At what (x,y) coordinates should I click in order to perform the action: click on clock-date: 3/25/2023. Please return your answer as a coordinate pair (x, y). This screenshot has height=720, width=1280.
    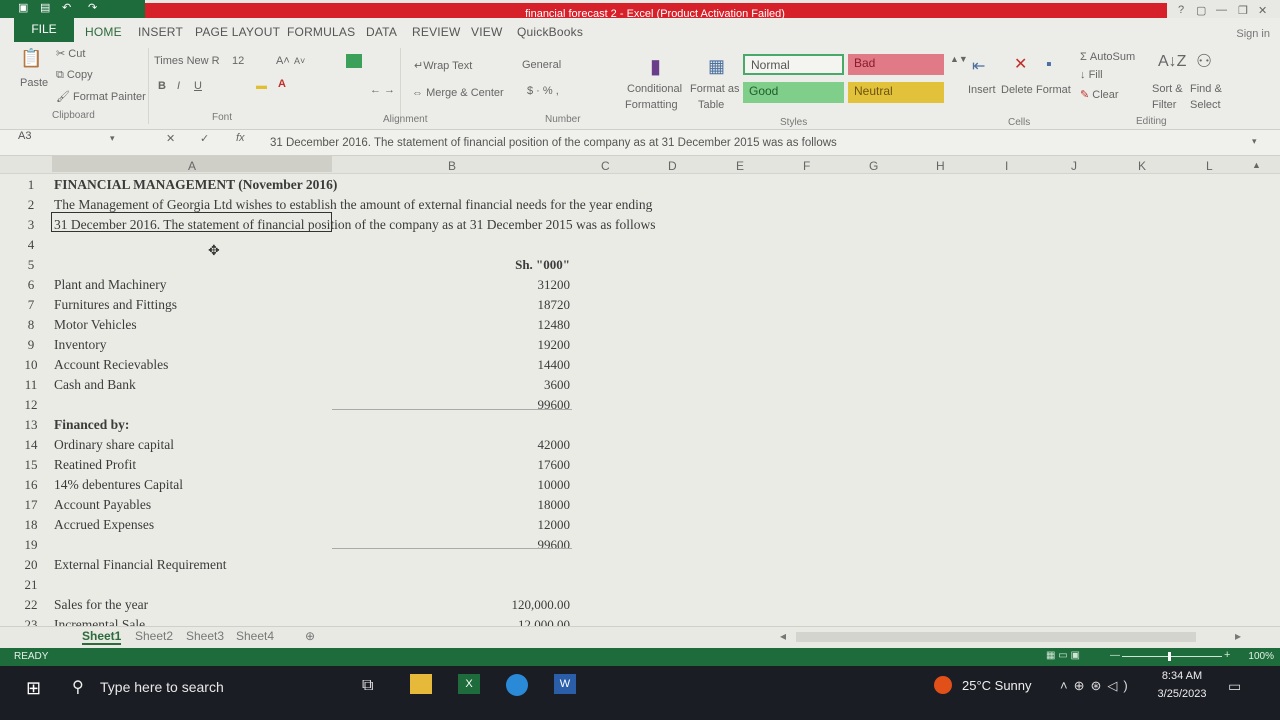
    Looking at the image, I should click on (1182, 694).